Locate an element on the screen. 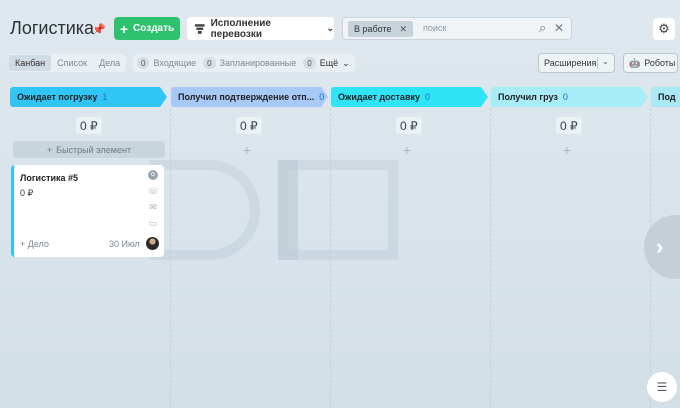  list-menu-icon: ☰ is located at coordinates (662, 387).